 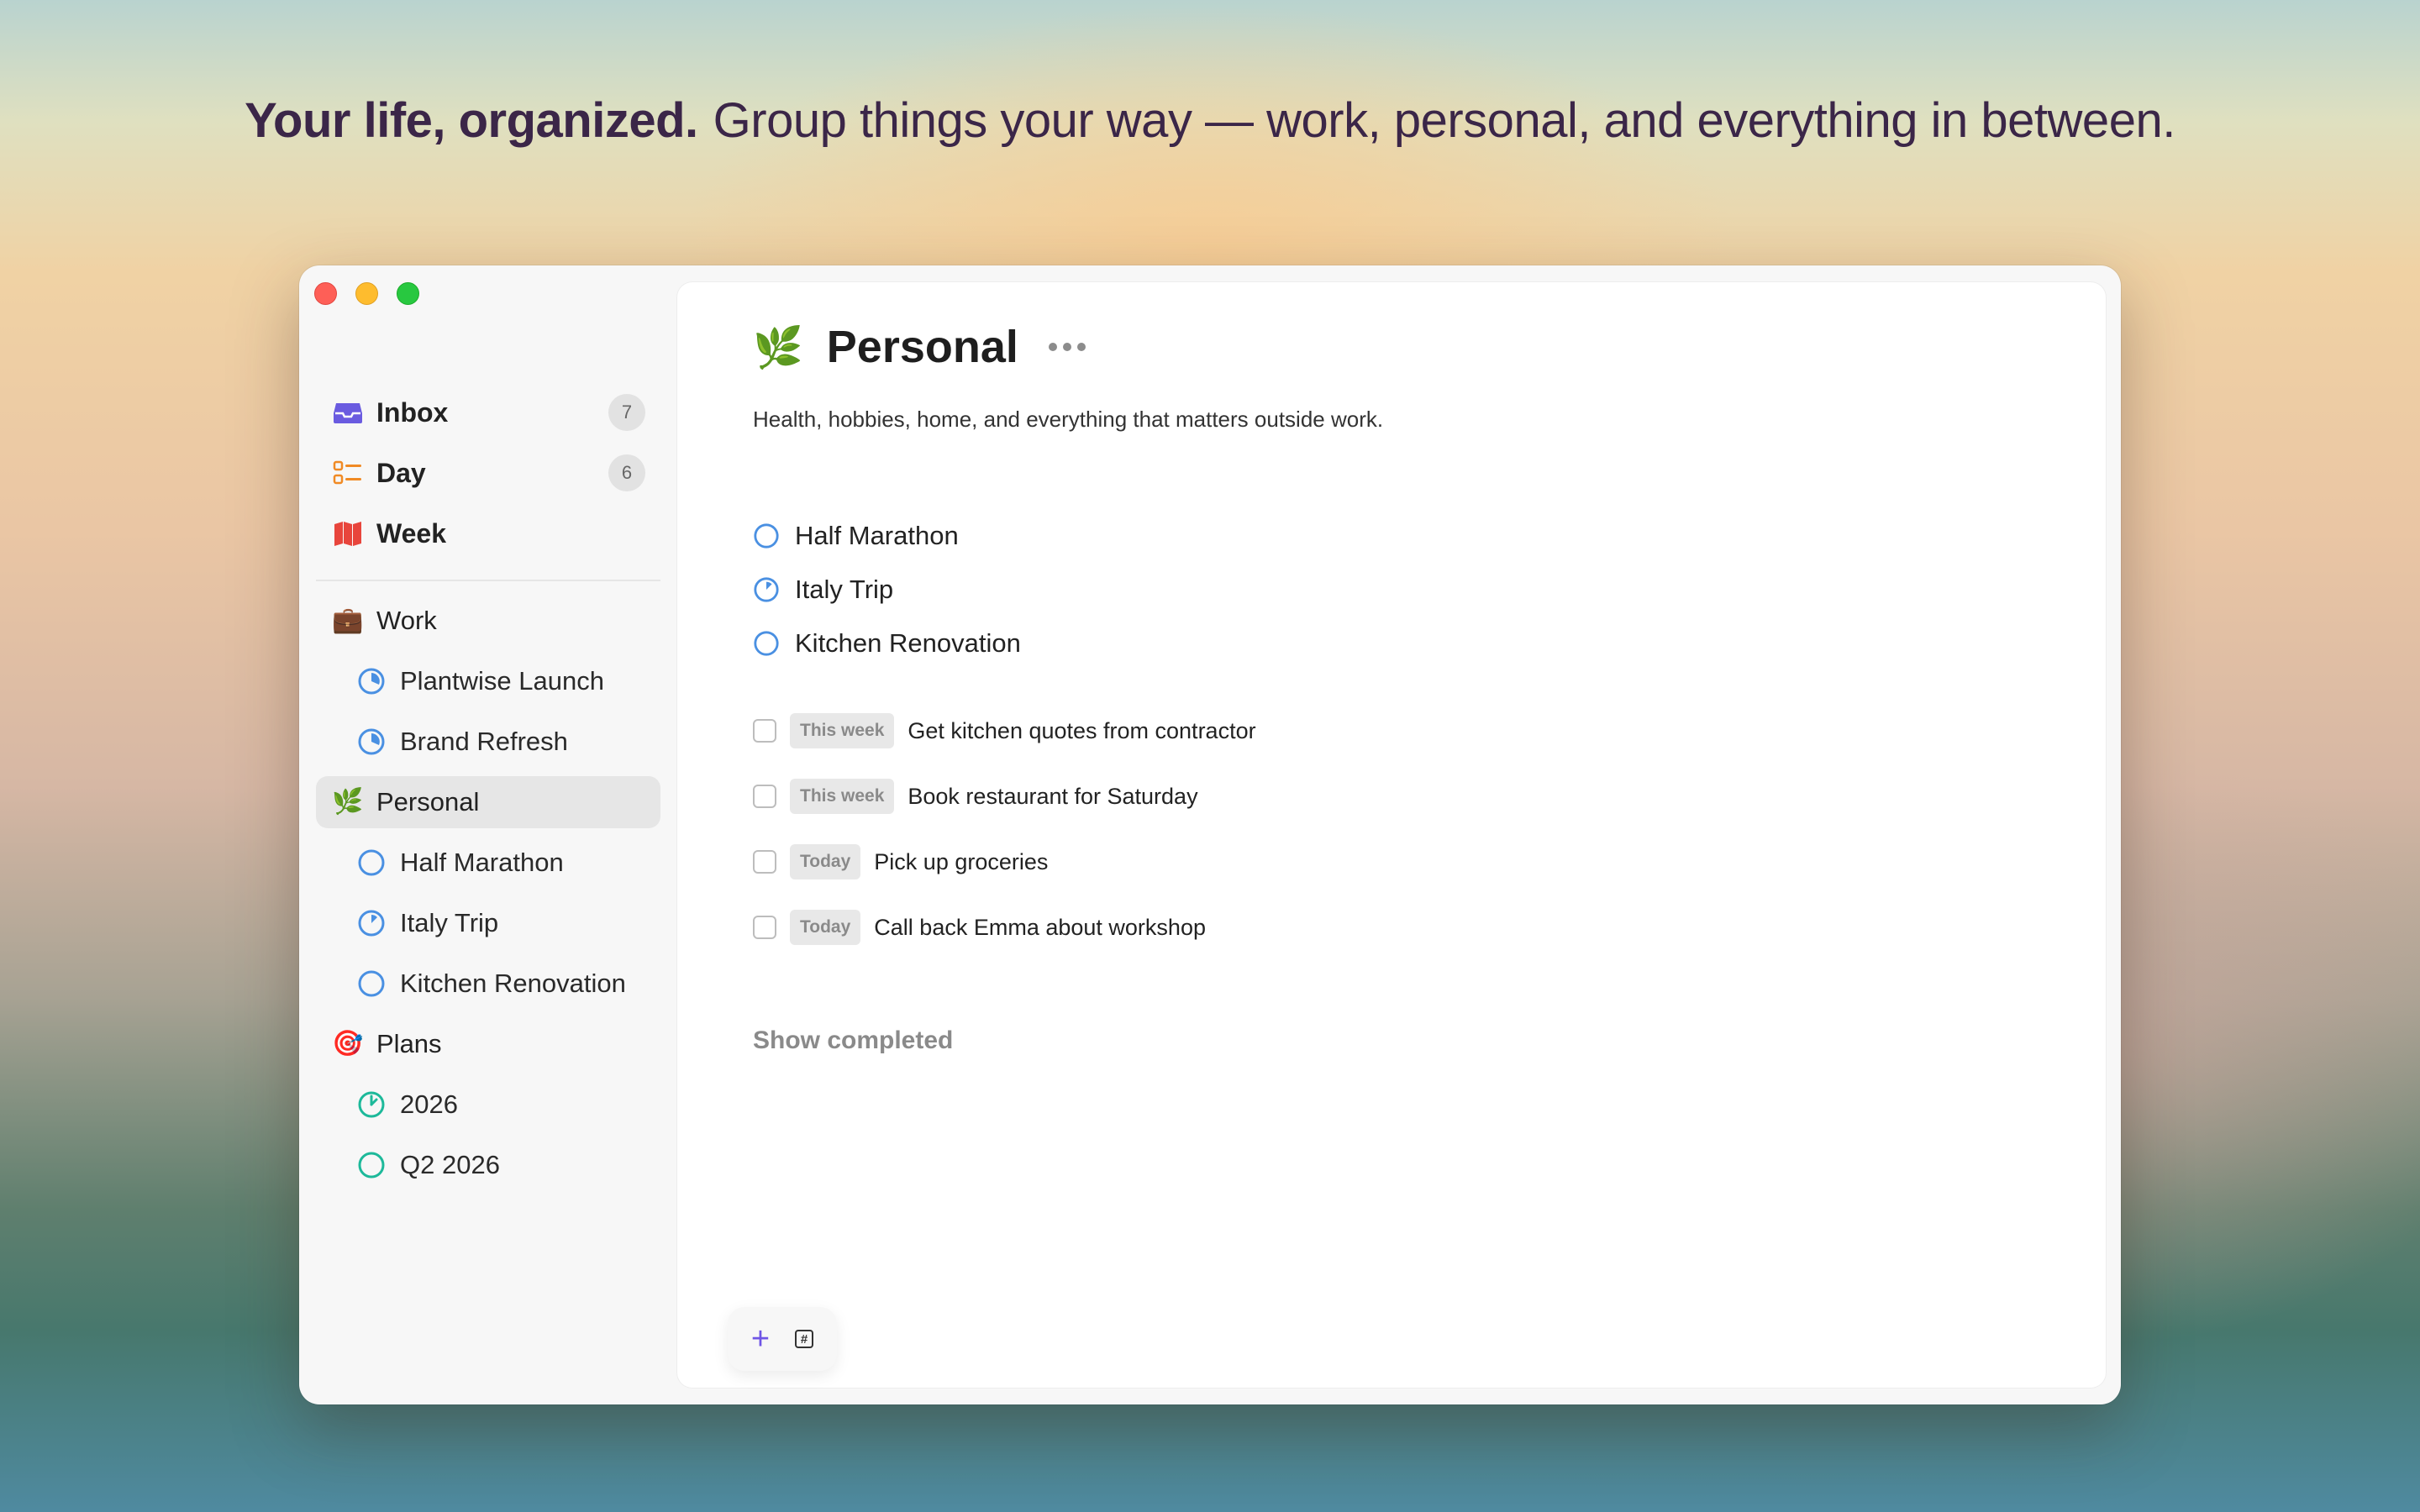 What do you see at coordinates (1040, 928) in the screenshot?
I see `task-label: Call back Emma about workshop` at bounding box center [1040, 928].